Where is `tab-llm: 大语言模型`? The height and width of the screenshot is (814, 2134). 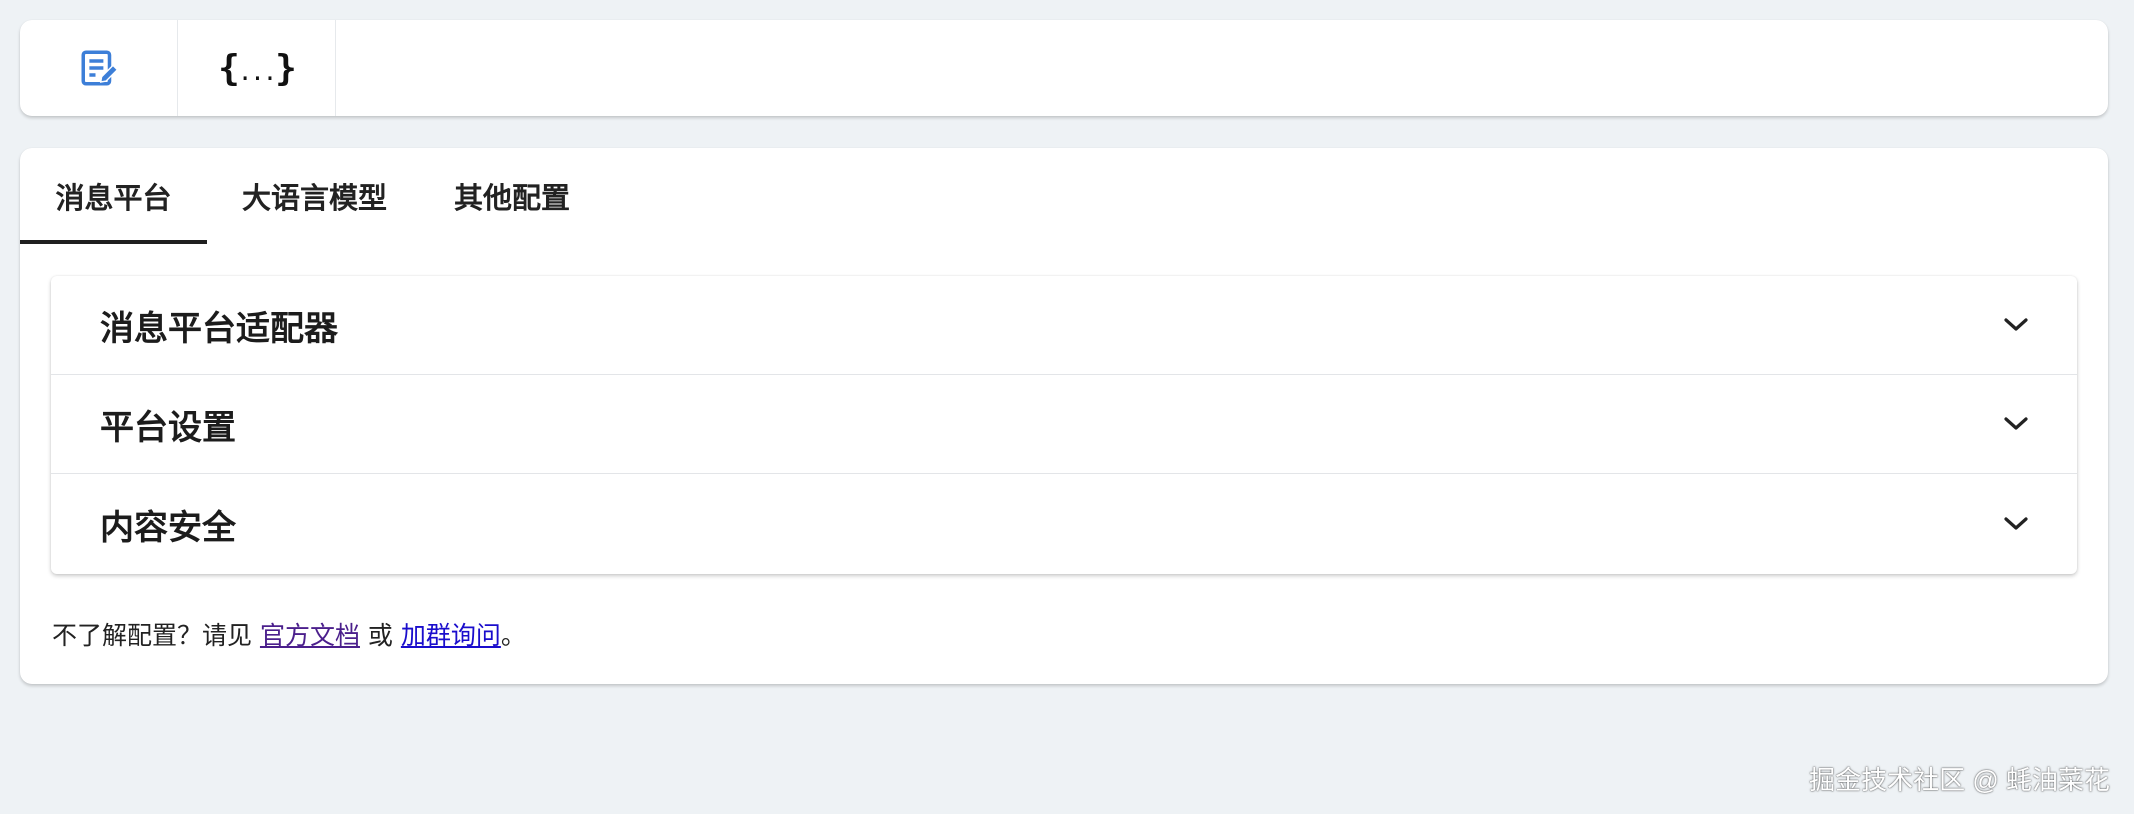 tab-llm: 大语言模型 is located at coordinates (314, 196).